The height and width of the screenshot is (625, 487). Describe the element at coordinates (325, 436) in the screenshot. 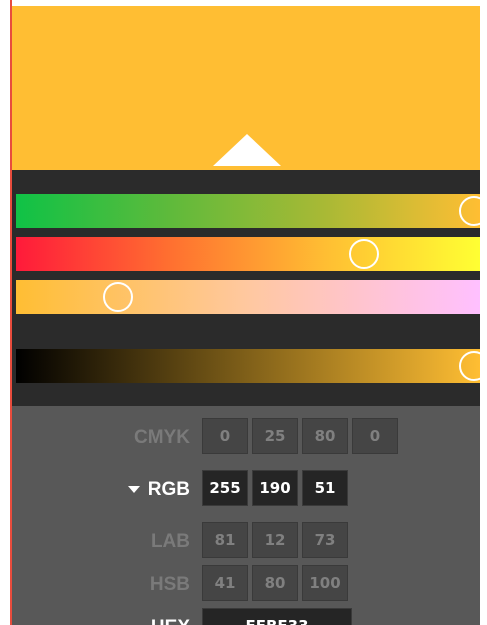

I see `cmyk-y-field: 80` at that location.